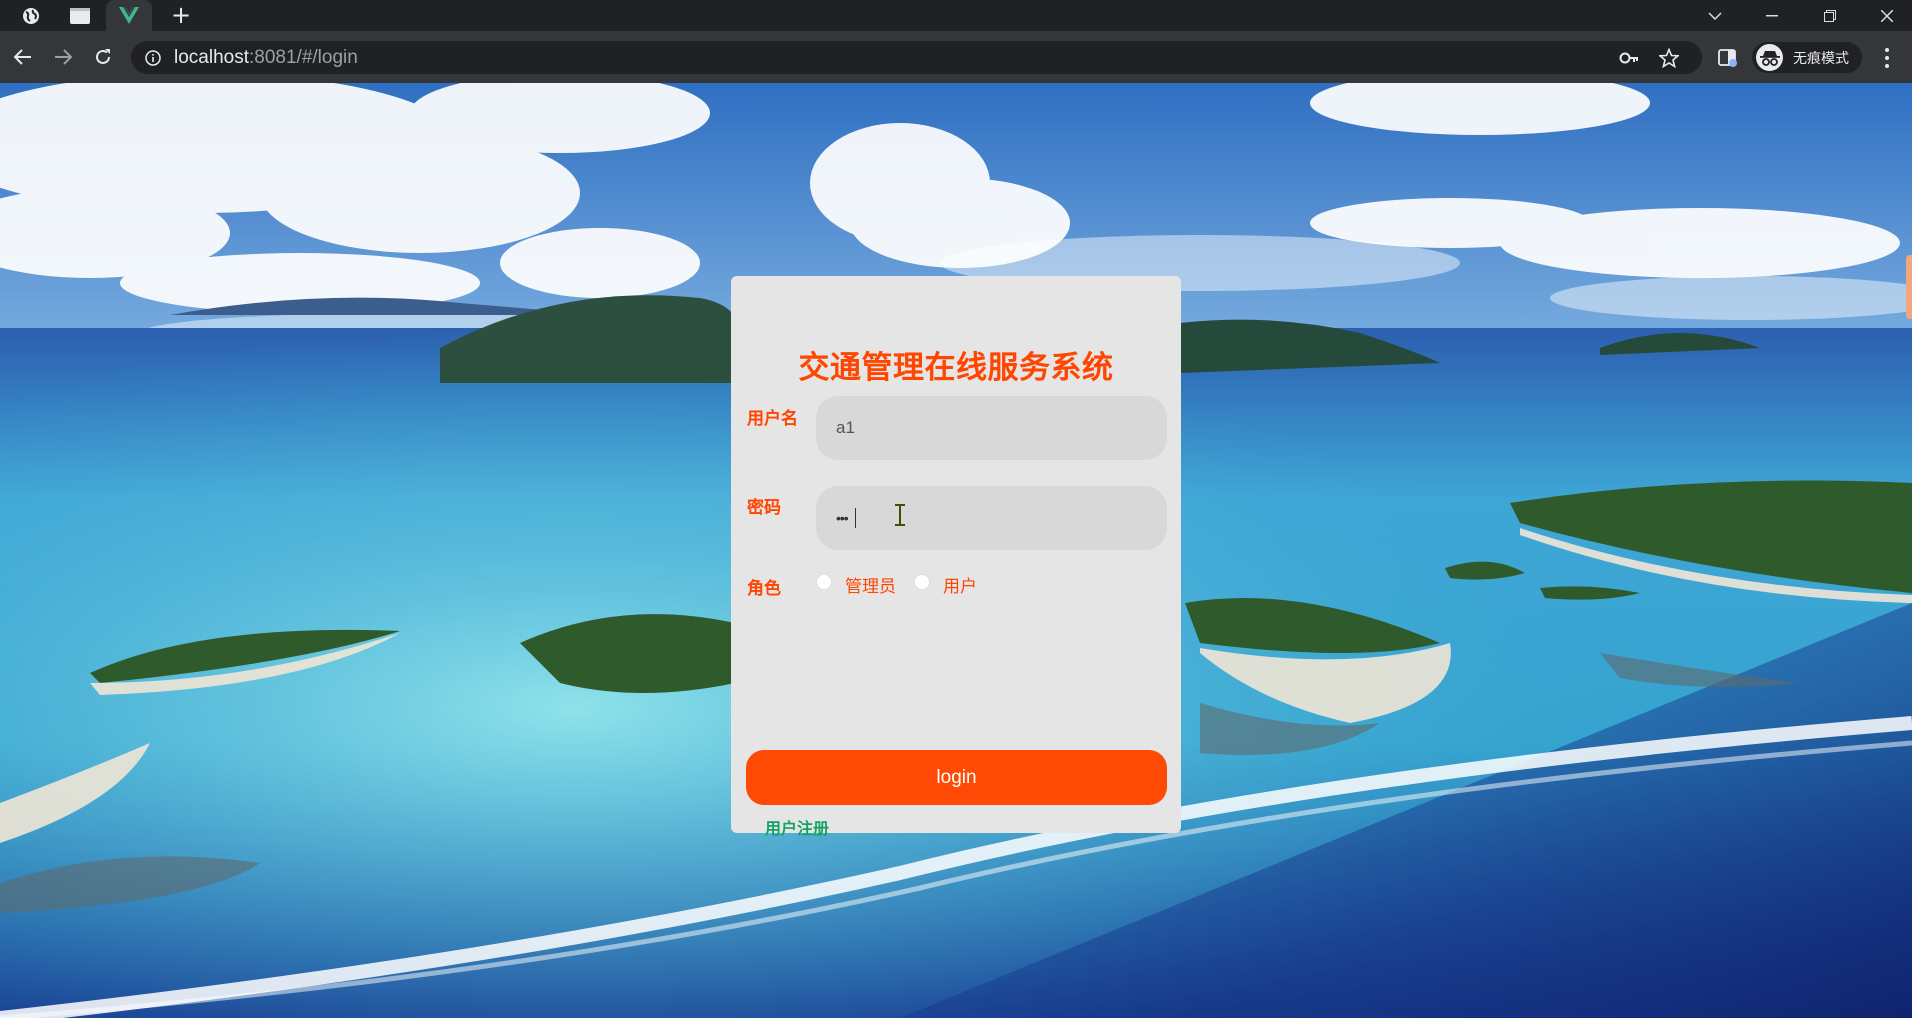  I want to click on browser-toolbar: localhost:8081/#/login 无痕模式, so click(956, 57).